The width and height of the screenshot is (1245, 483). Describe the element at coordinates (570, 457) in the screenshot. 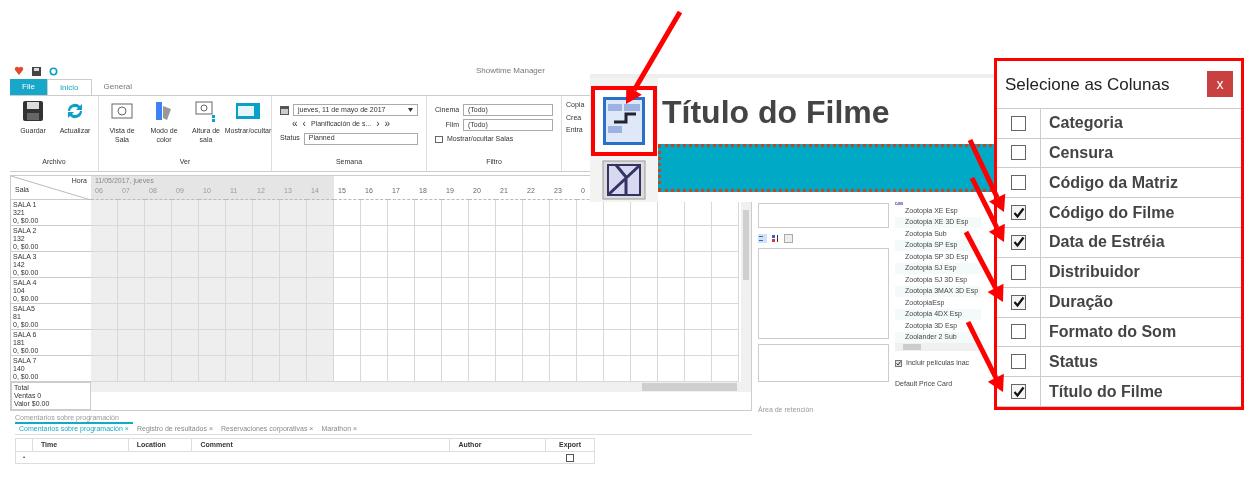

I see `export-checkbox` at that location.